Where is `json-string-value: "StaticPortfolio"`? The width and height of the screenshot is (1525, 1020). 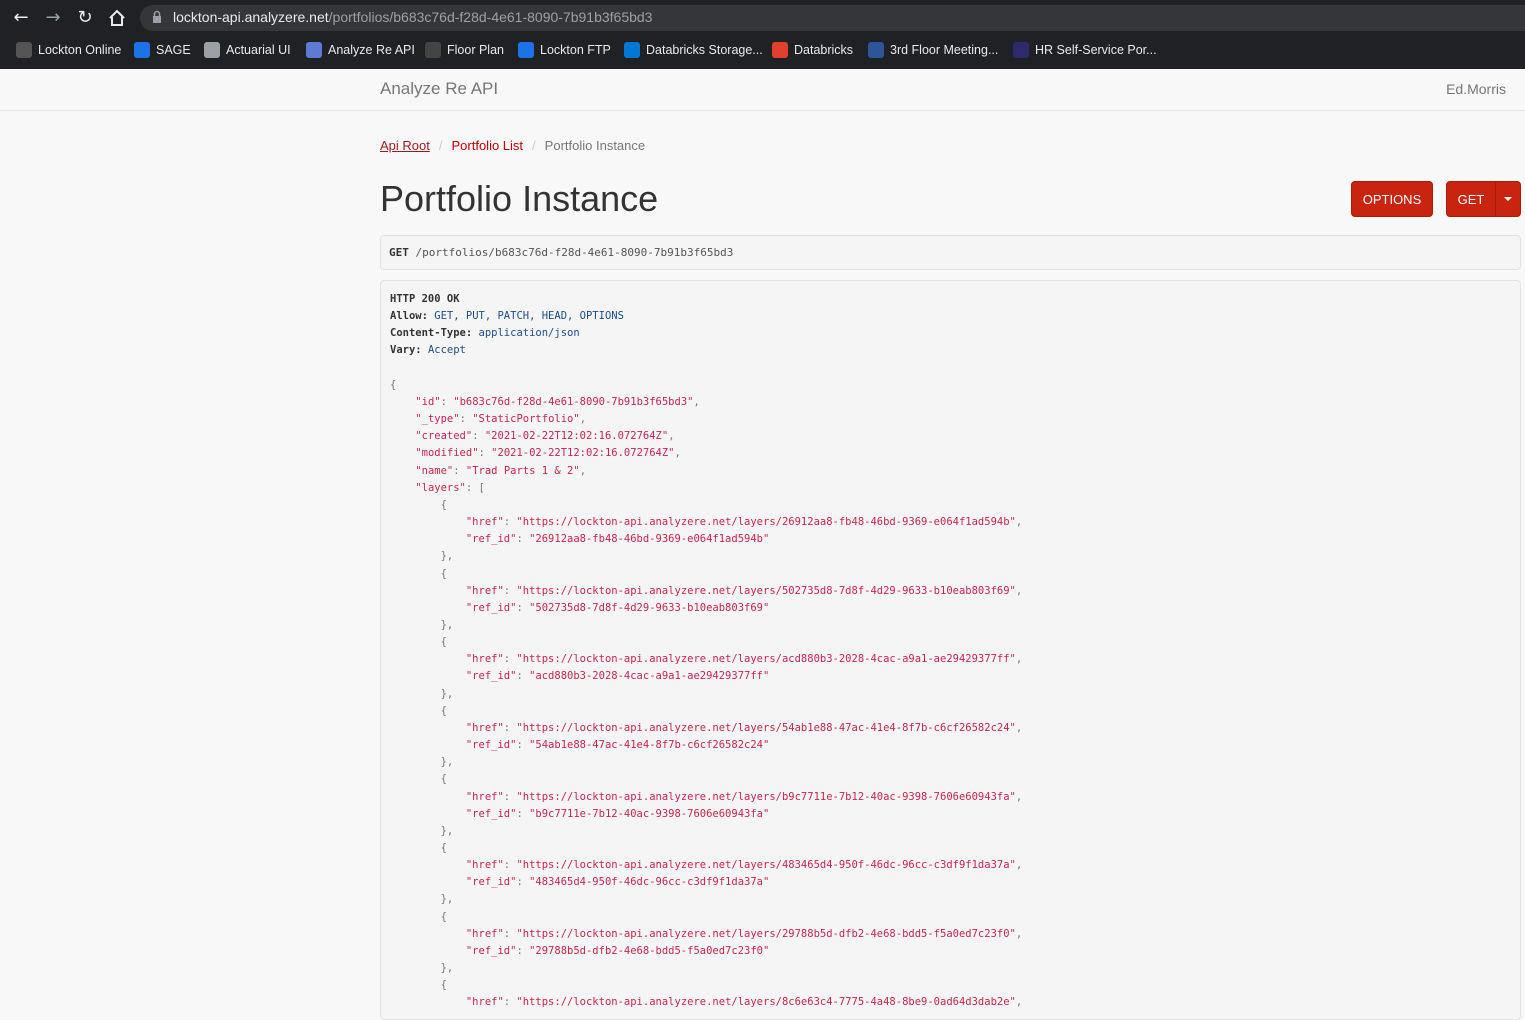 json-string-value: "StaticPortfolio" is located at coordinates (526, 419).